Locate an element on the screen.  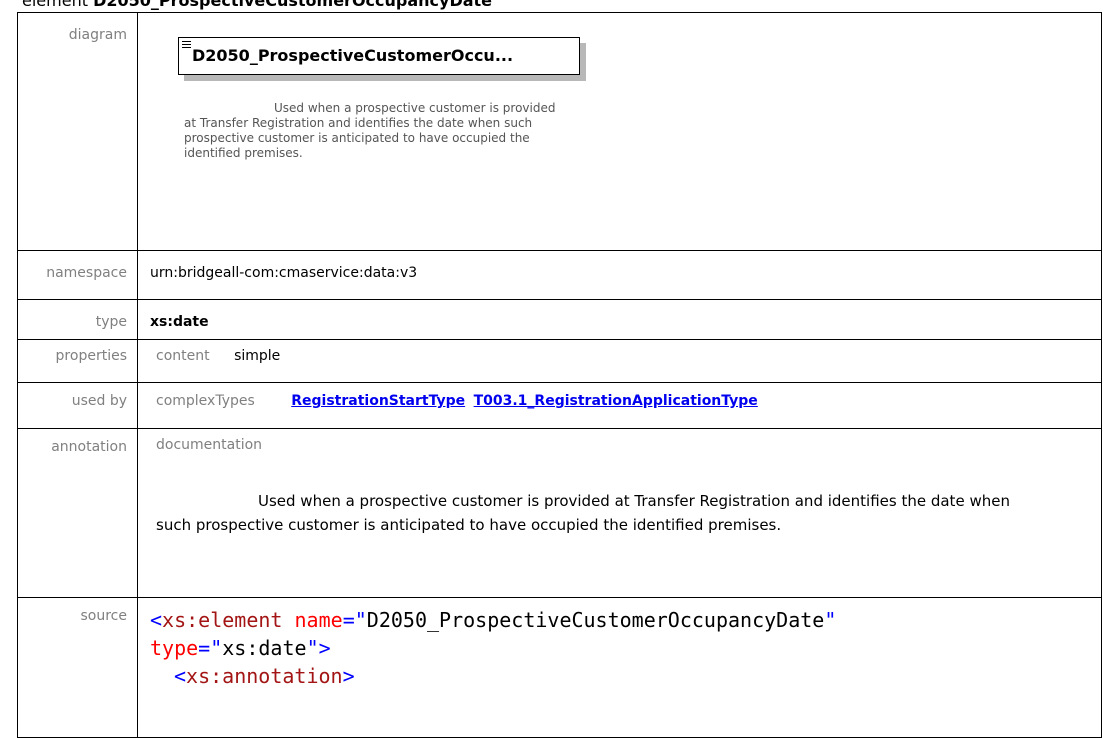
used-by-key: complexTypes is located at coordinates (205, 401).